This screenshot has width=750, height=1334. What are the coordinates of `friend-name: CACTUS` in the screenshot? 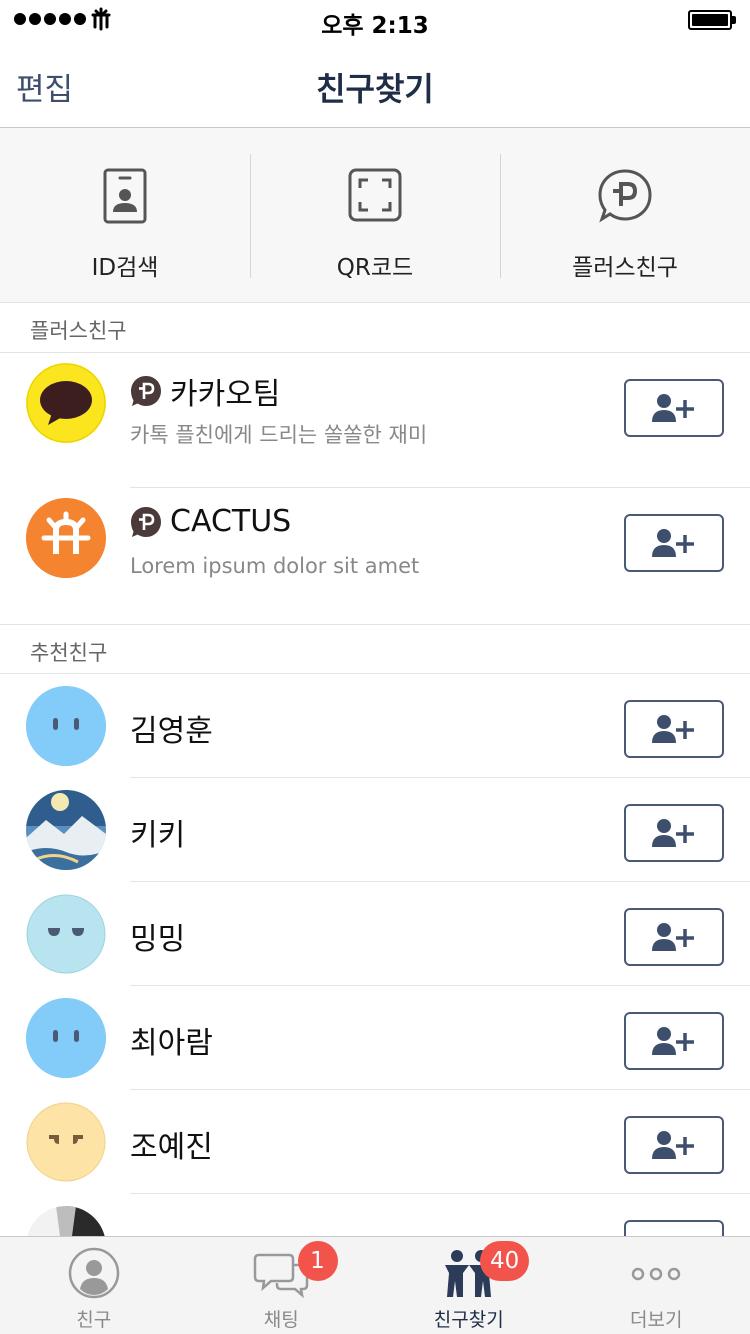 It's located at (231, 521).